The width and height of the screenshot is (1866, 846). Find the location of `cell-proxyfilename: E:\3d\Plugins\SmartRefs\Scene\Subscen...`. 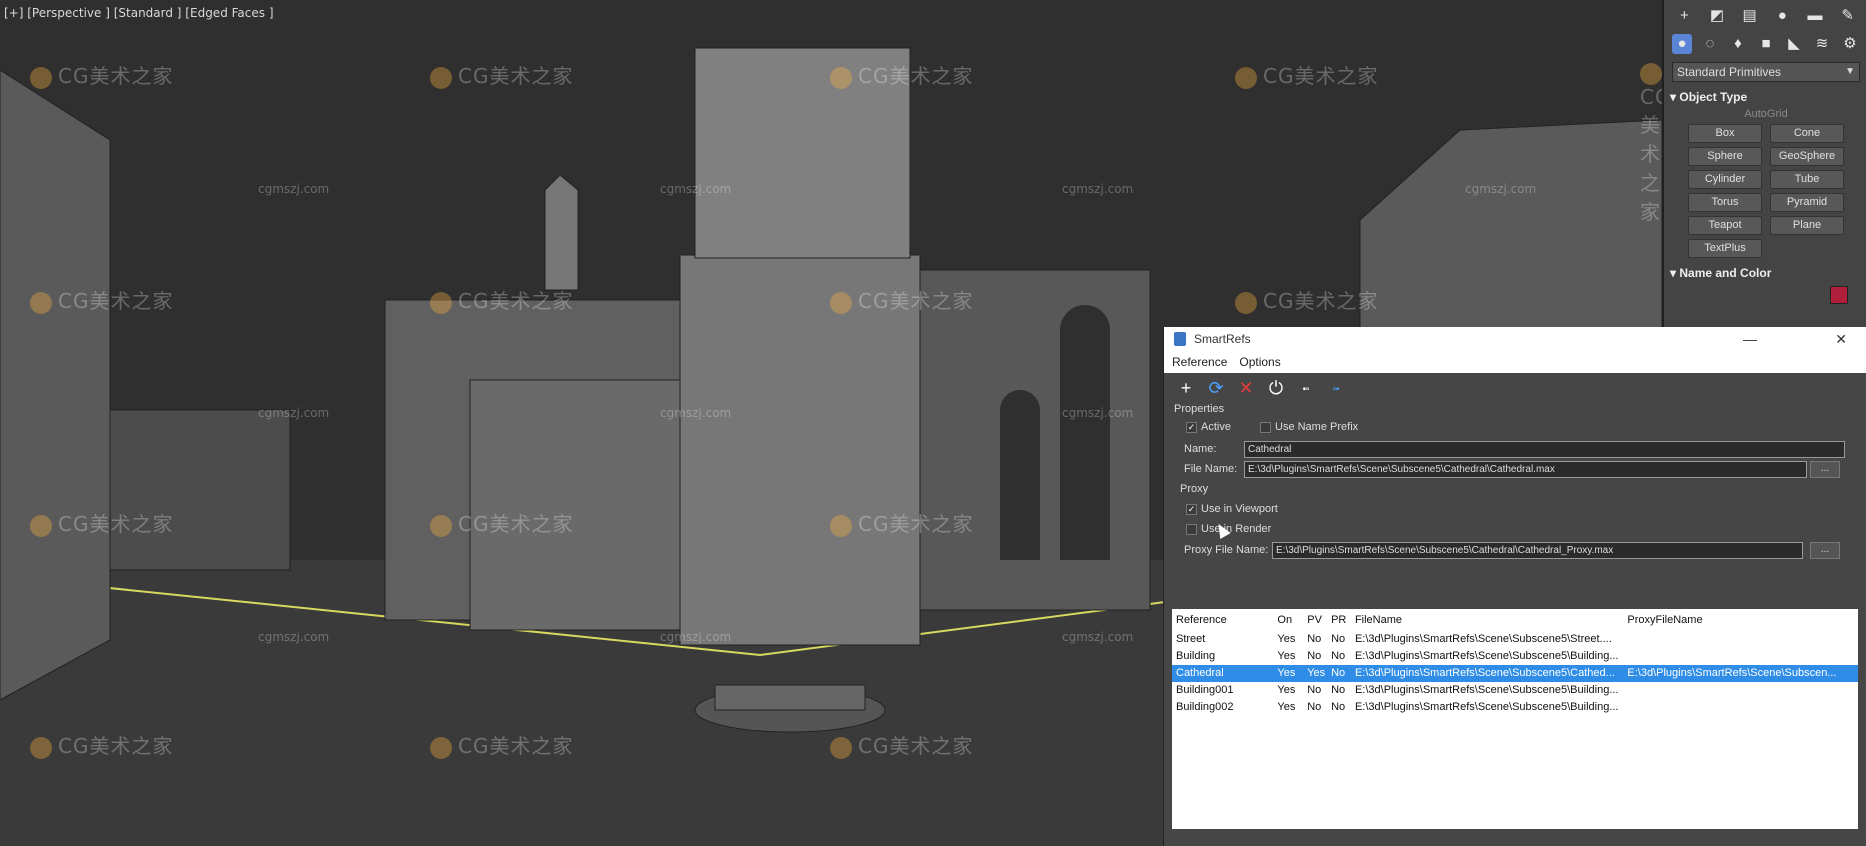

cell-proxyfilename: E:\3d\Plugins\SmartRefs\Scene\Subscen... is located at coordinates (1732, 673).